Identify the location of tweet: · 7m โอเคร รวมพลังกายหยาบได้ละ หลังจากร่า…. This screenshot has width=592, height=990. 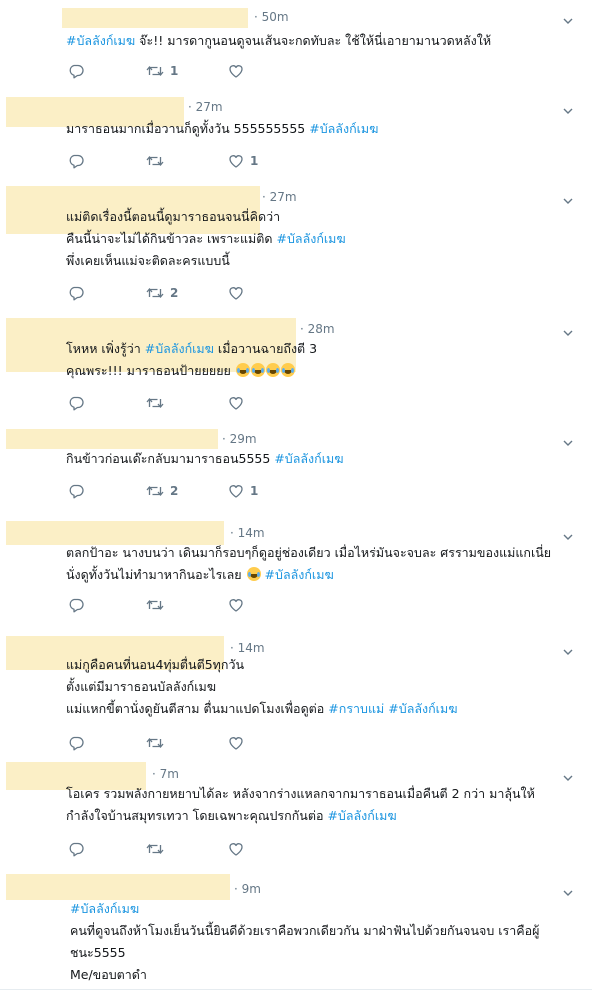
(296, 810).